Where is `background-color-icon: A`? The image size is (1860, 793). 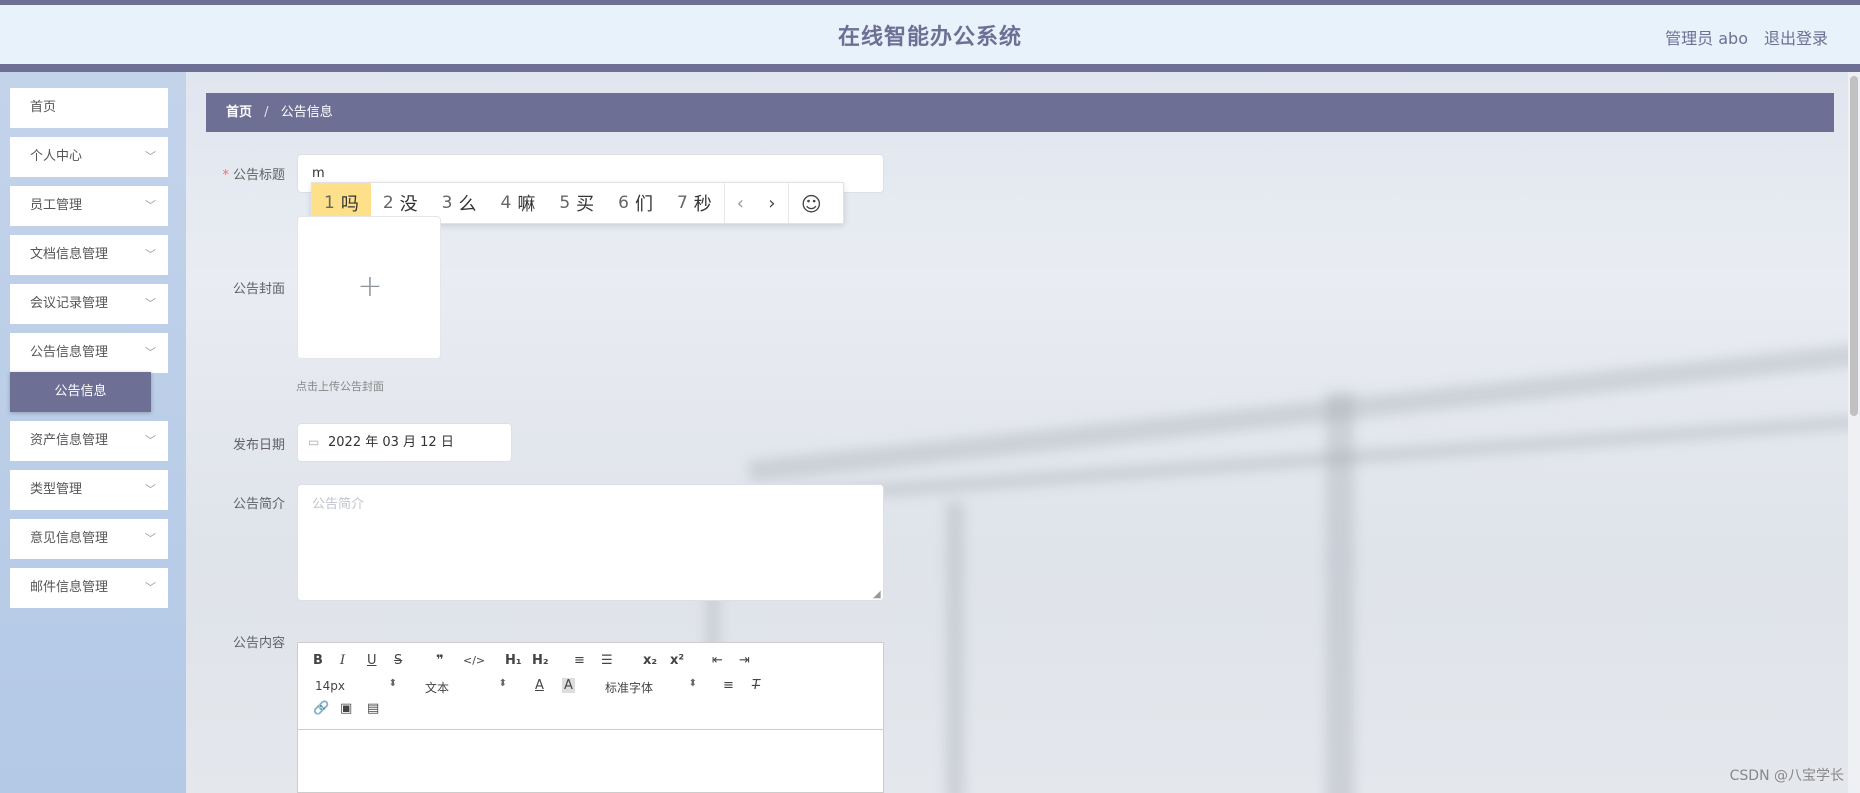
background-color-icon: A is located at coordinates (568, 685).